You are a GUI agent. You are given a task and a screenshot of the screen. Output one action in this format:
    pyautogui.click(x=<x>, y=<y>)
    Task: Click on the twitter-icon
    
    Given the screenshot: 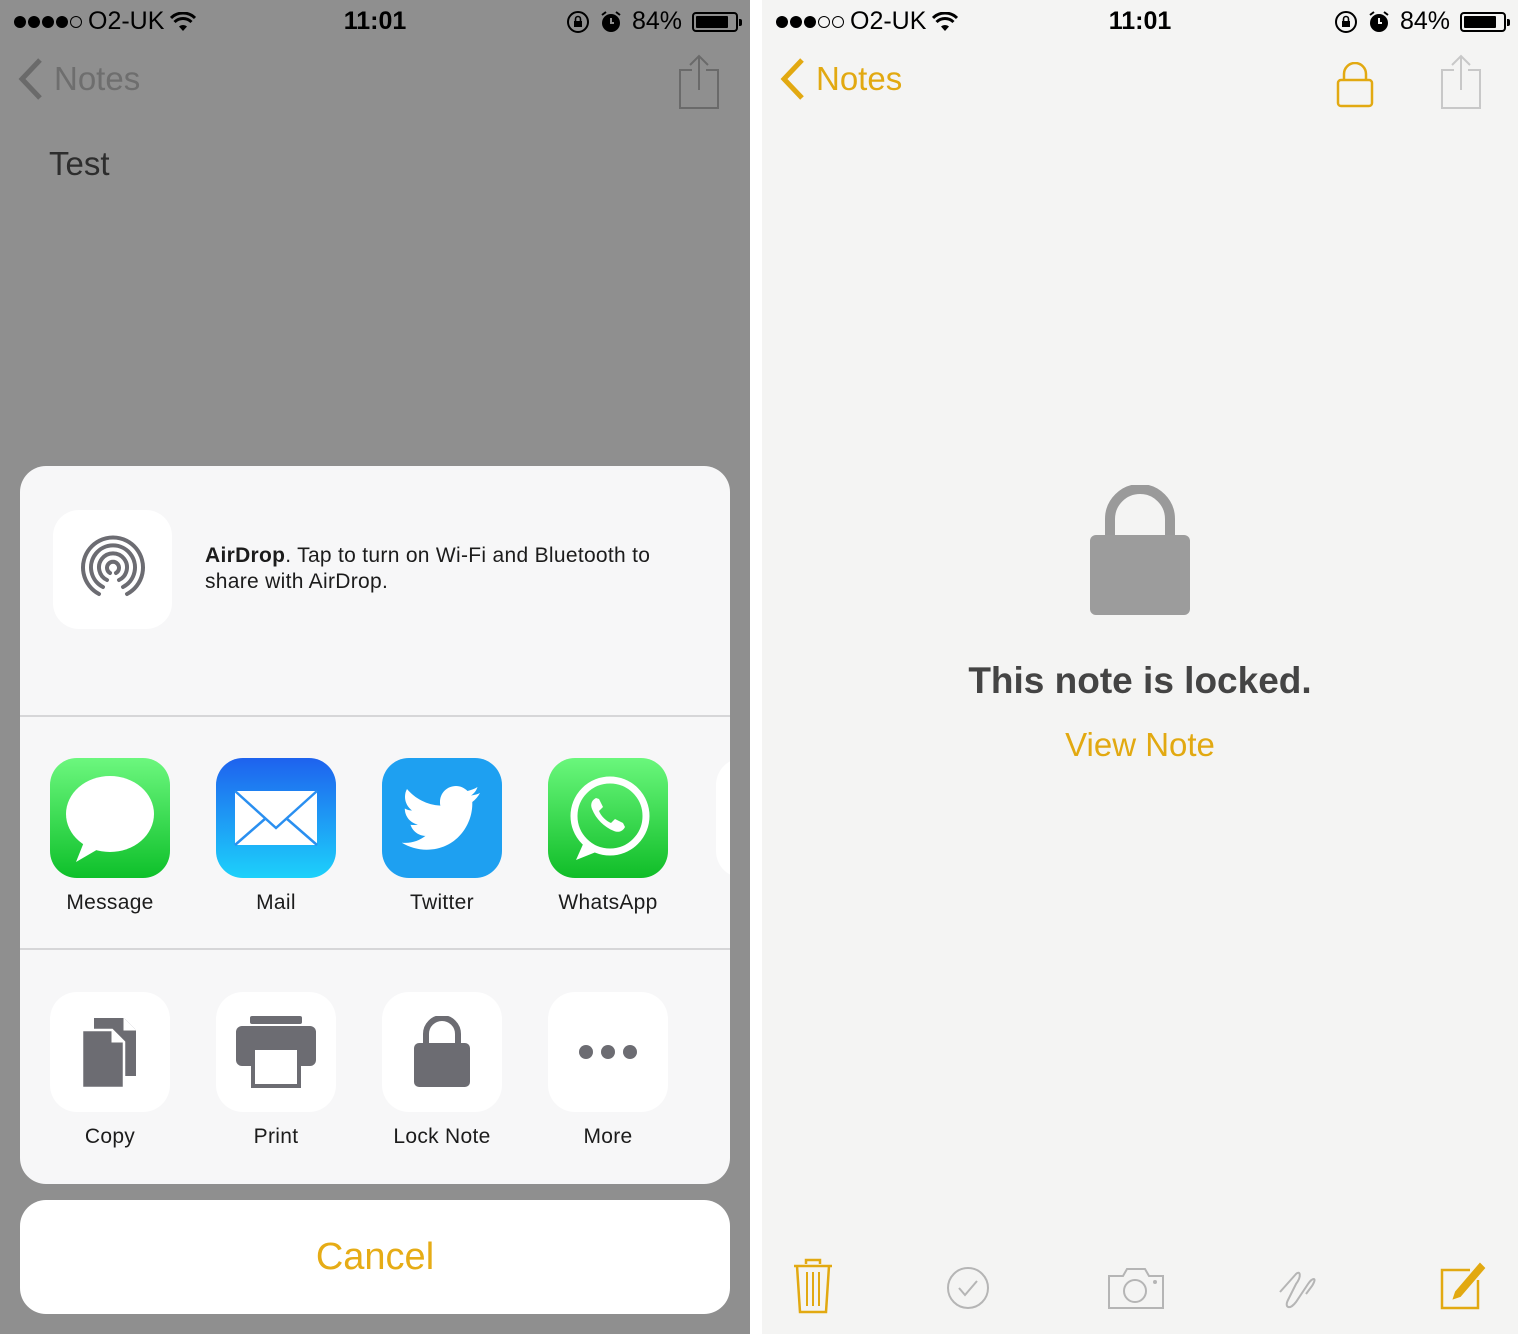 What is the action you would take?
    pyautogui.click(x=442, y=818)
    